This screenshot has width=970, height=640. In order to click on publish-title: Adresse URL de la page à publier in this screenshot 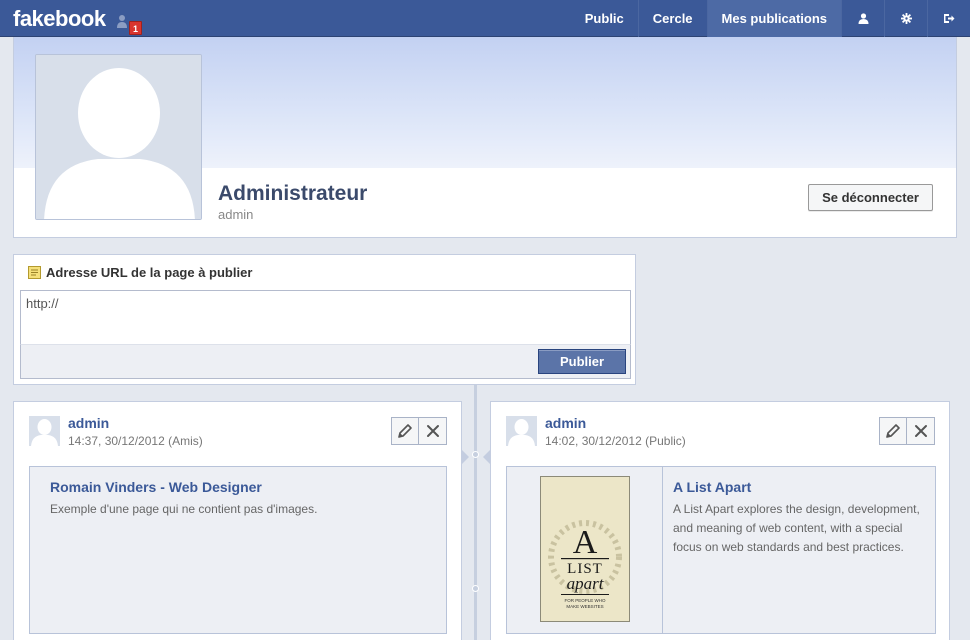, I will do `click(140, 272)`.